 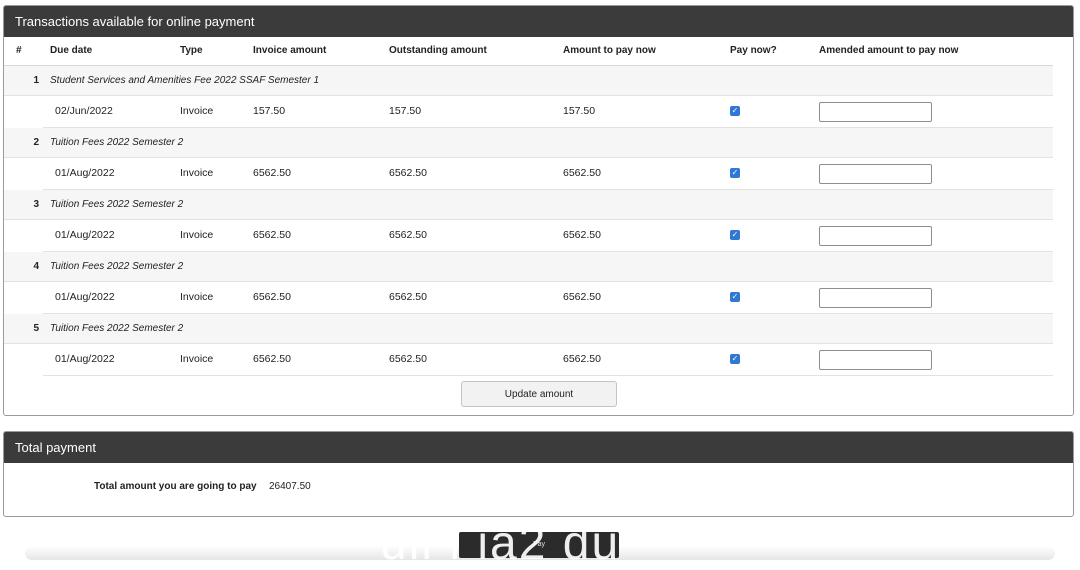 What do you see at coordinates (191, 50) in the screenshot?
I see `column-header-type: Type` at bounding box center [191, 50].